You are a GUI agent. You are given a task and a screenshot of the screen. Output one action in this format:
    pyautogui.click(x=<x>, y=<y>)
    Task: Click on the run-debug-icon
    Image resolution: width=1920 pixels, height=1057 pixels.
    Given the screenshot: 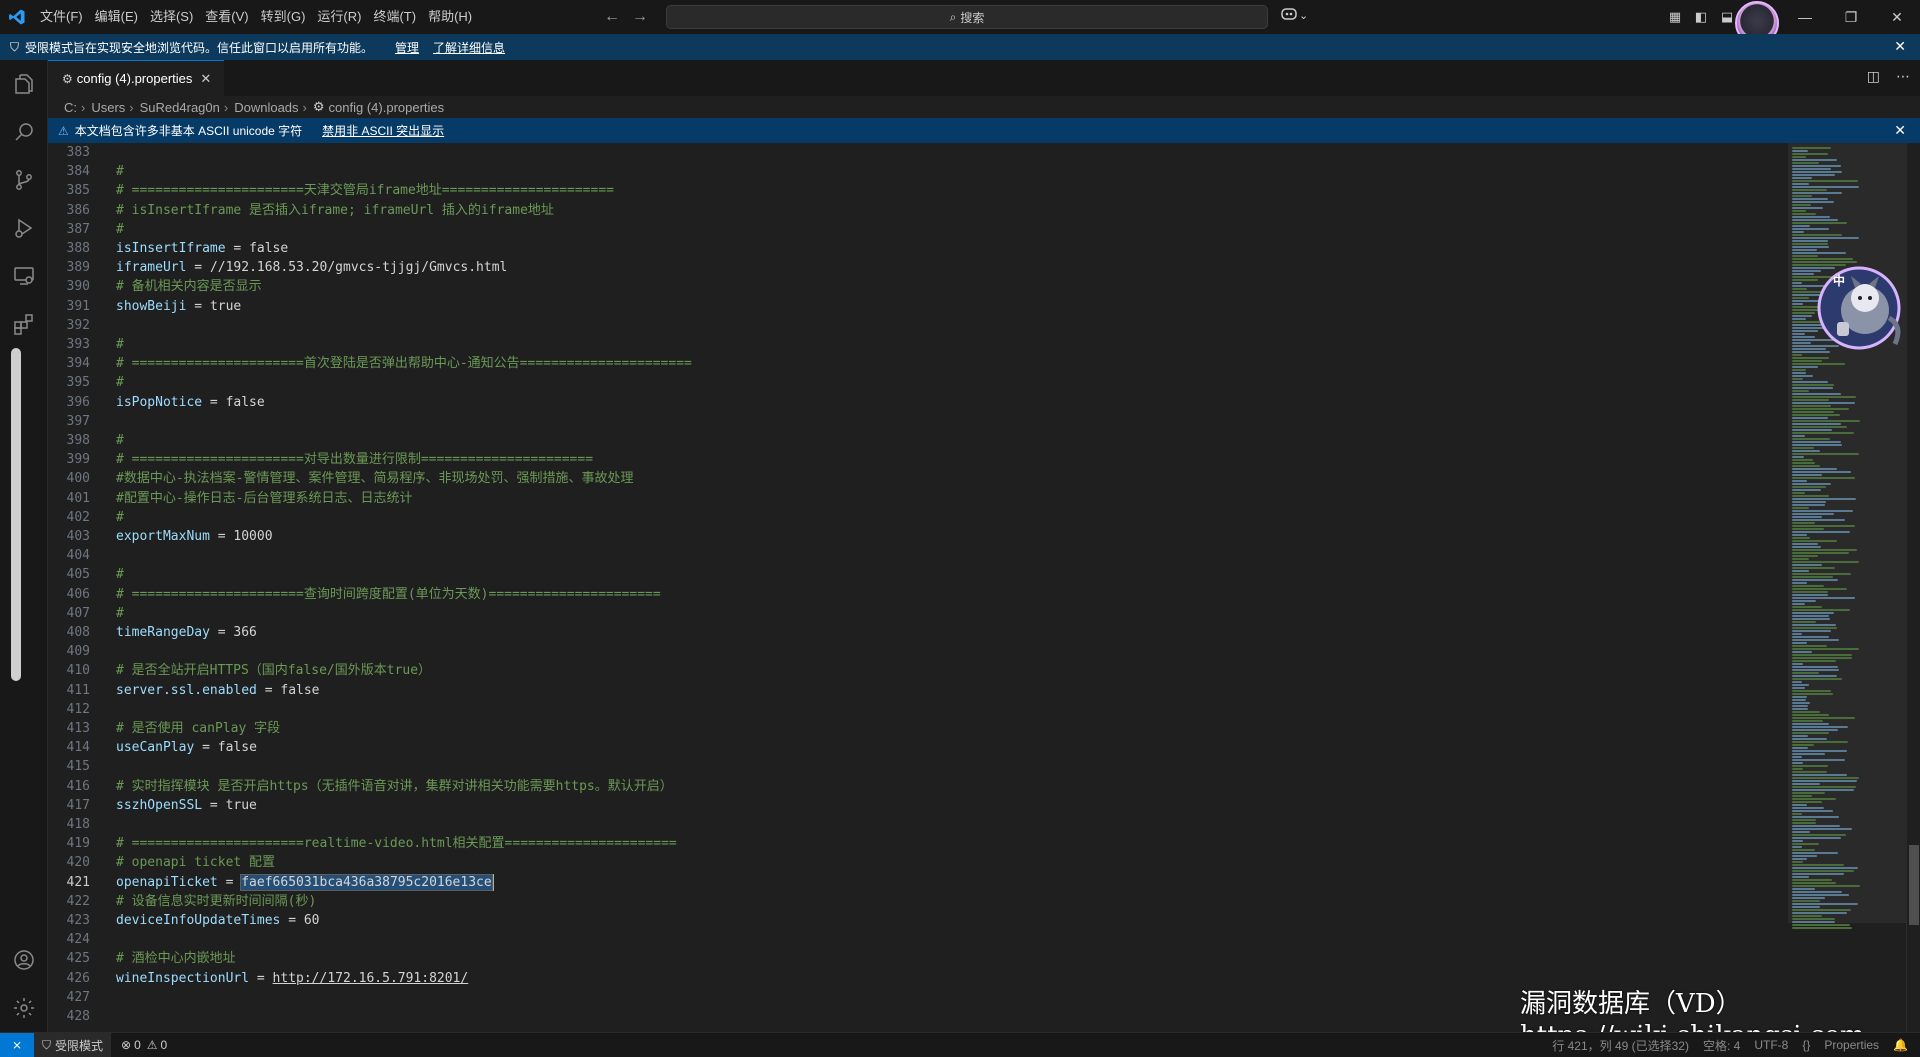 What is the action you would take?
    pyautogui.click(x=23, y=228)
    